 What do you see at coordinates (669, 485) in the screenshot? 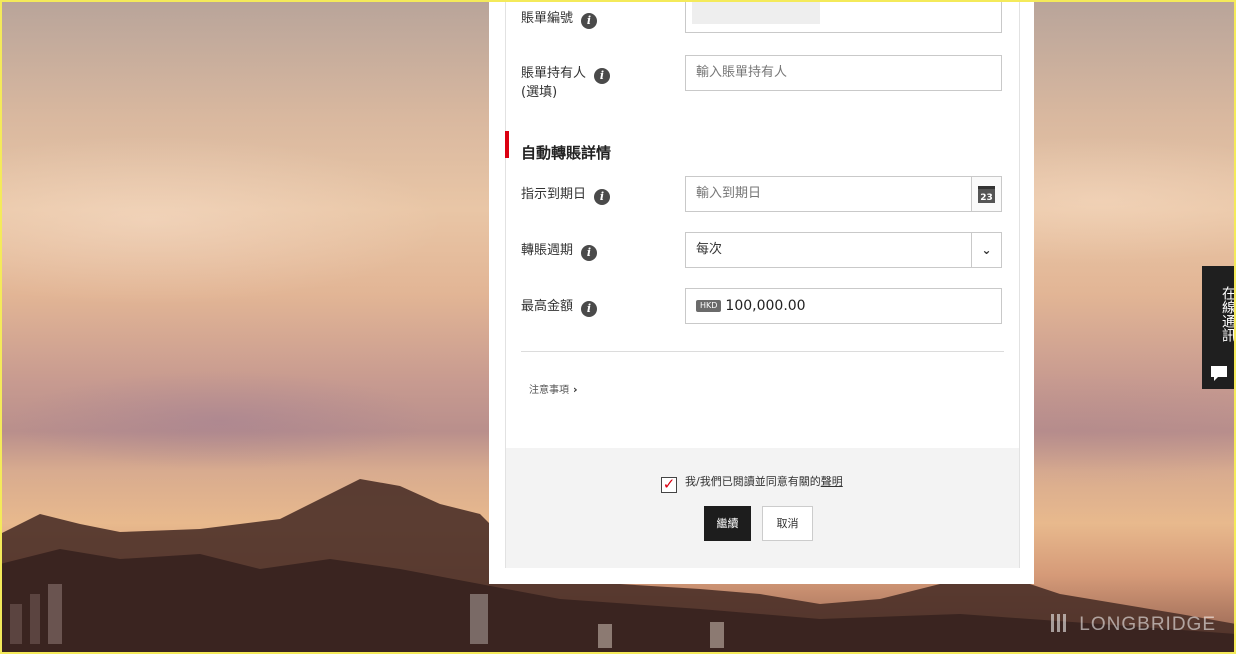
I see `agree-checkbox: ✓` at bounding box center [669, 485].